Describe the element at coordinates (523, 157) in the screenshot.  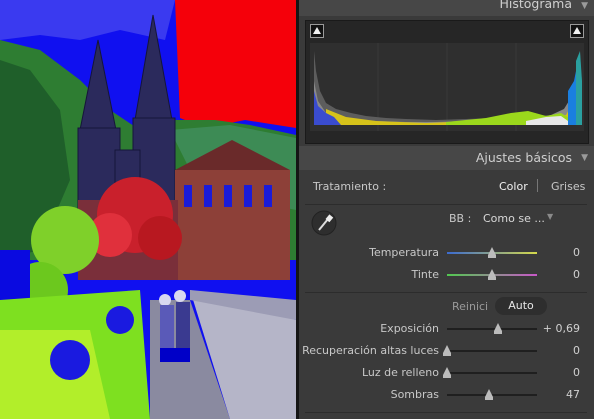
I see `basic-title: Ajustes básicos` at that location.